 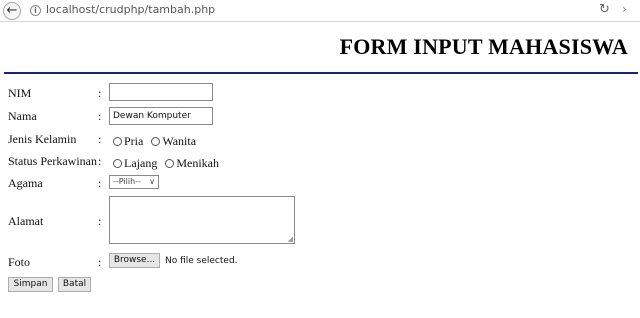 What do you see at coordinates (290, 239) in the screenshot?
I see `resize-grip-icon: ◢` at bounding box center [290, 239].